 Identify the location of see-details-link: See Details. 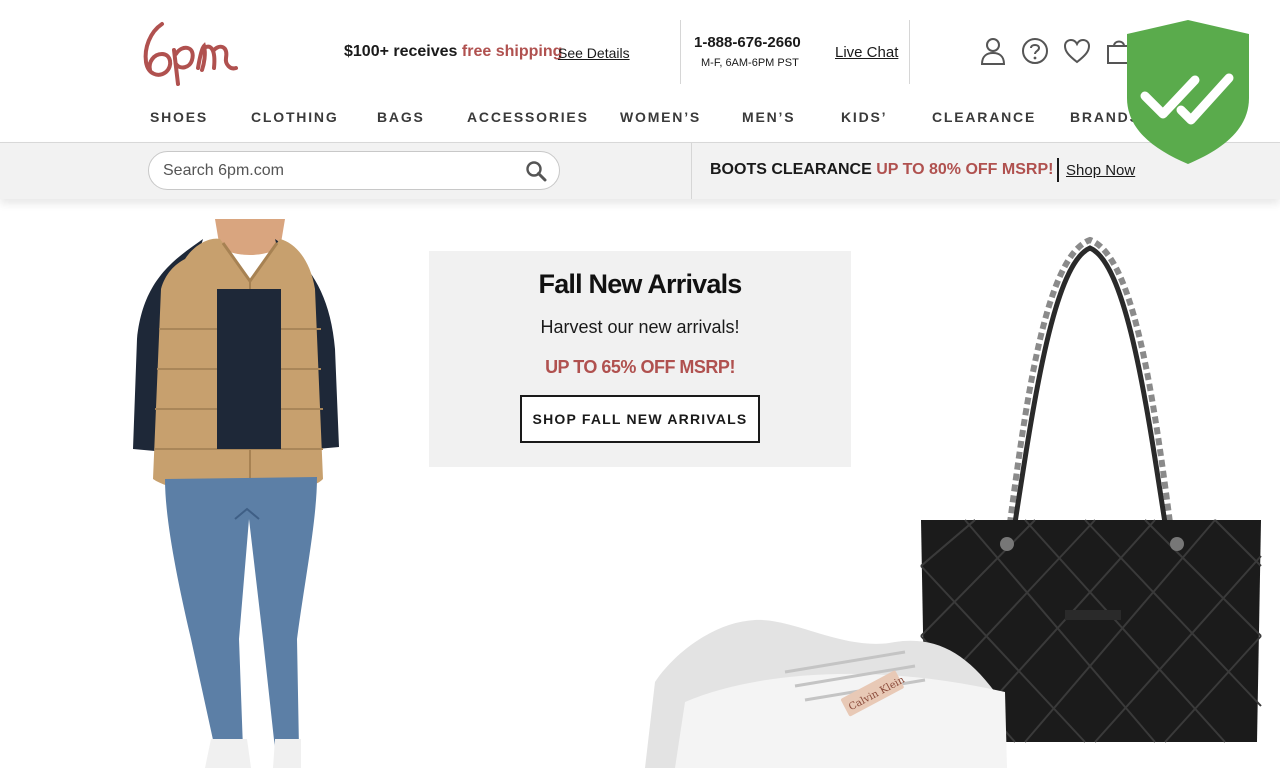
(594, 53).